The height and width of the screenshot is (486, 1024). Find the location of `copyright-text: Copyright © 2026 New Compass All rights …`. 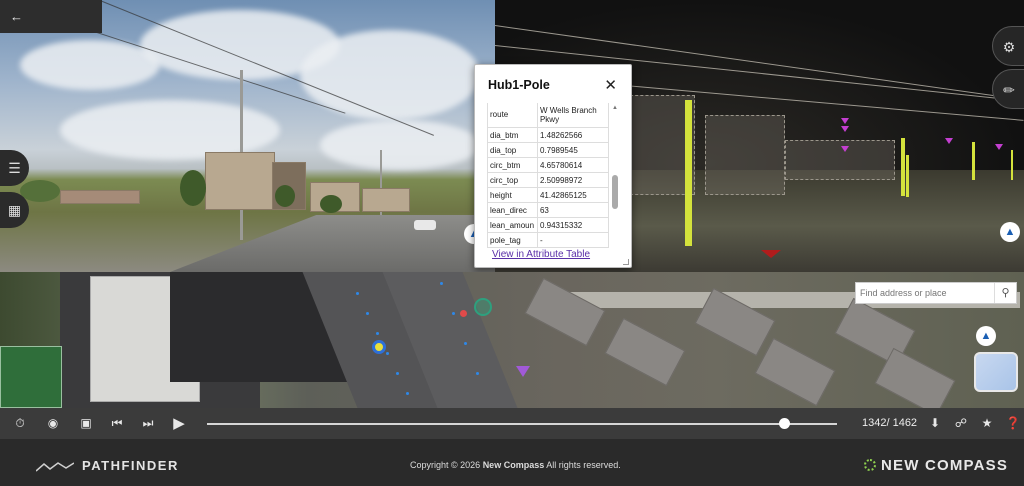

copyright-text: Copyright © 2026 New Compass All rights … is located at coordinates (515, 465).